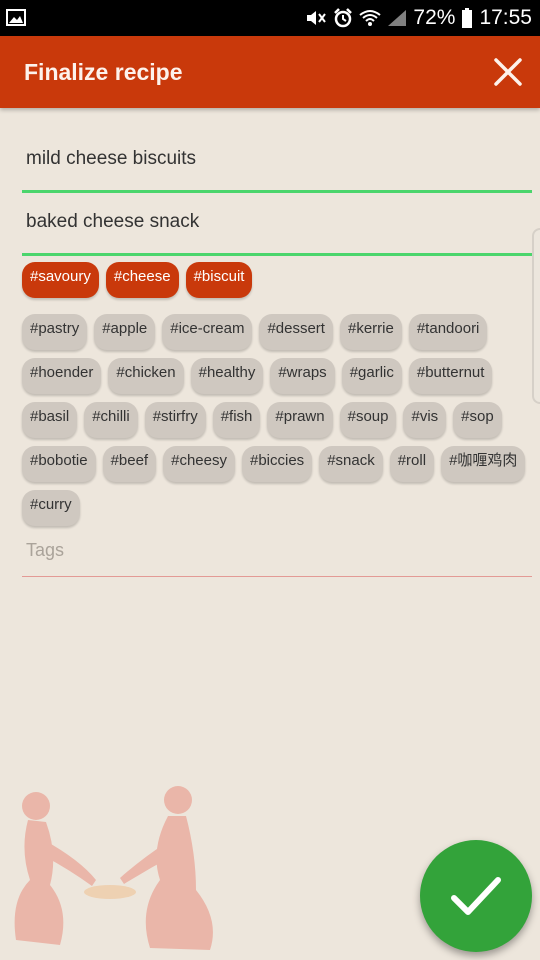  What do you see at coordinates (51, 508) in the screenshot?
I see `tag-chip: #curry` at bounding box center [51, 508].